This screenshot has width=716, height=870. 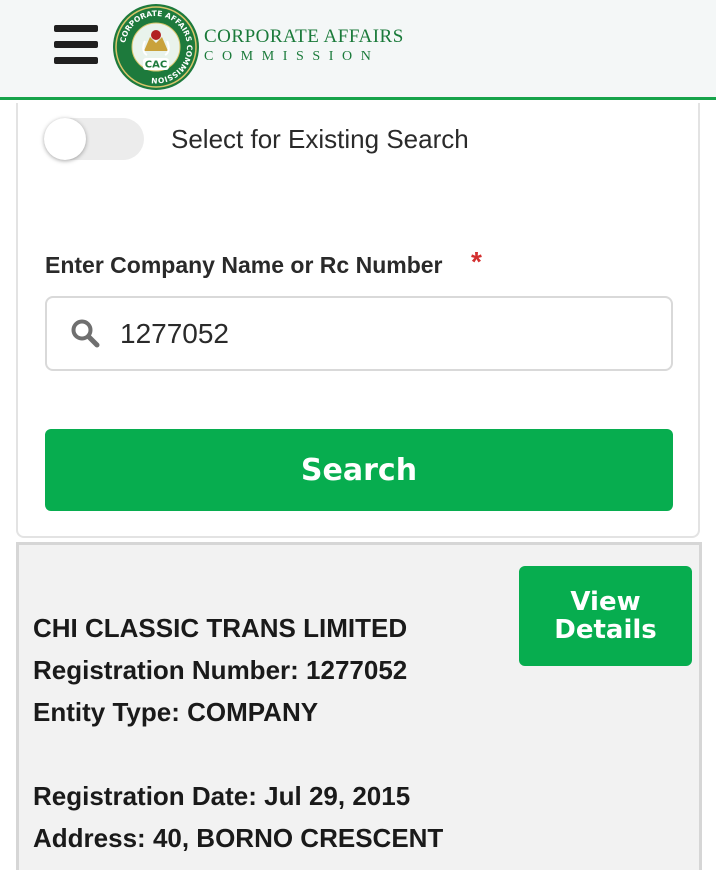 What do you see at coordinates (298, 838) in the screenshot?
I see `address-value: 40, BORNO CRESCENT` at bounding box center [298, 838].